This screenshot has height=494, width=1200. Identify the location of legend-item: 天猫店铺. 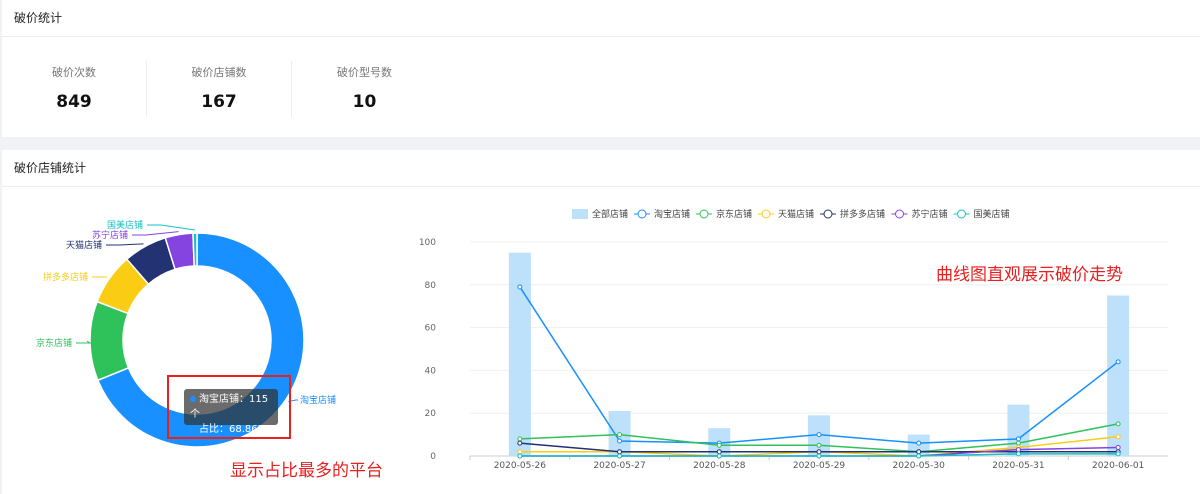
(786, 214).